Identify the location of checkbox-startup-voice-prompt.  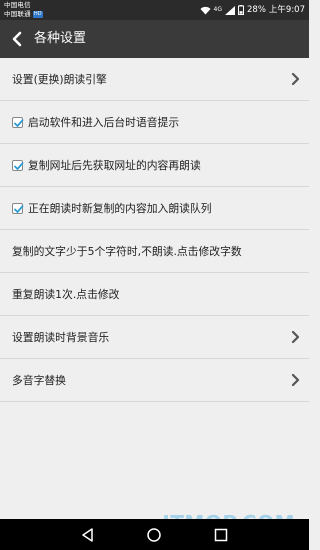
(18, 122).